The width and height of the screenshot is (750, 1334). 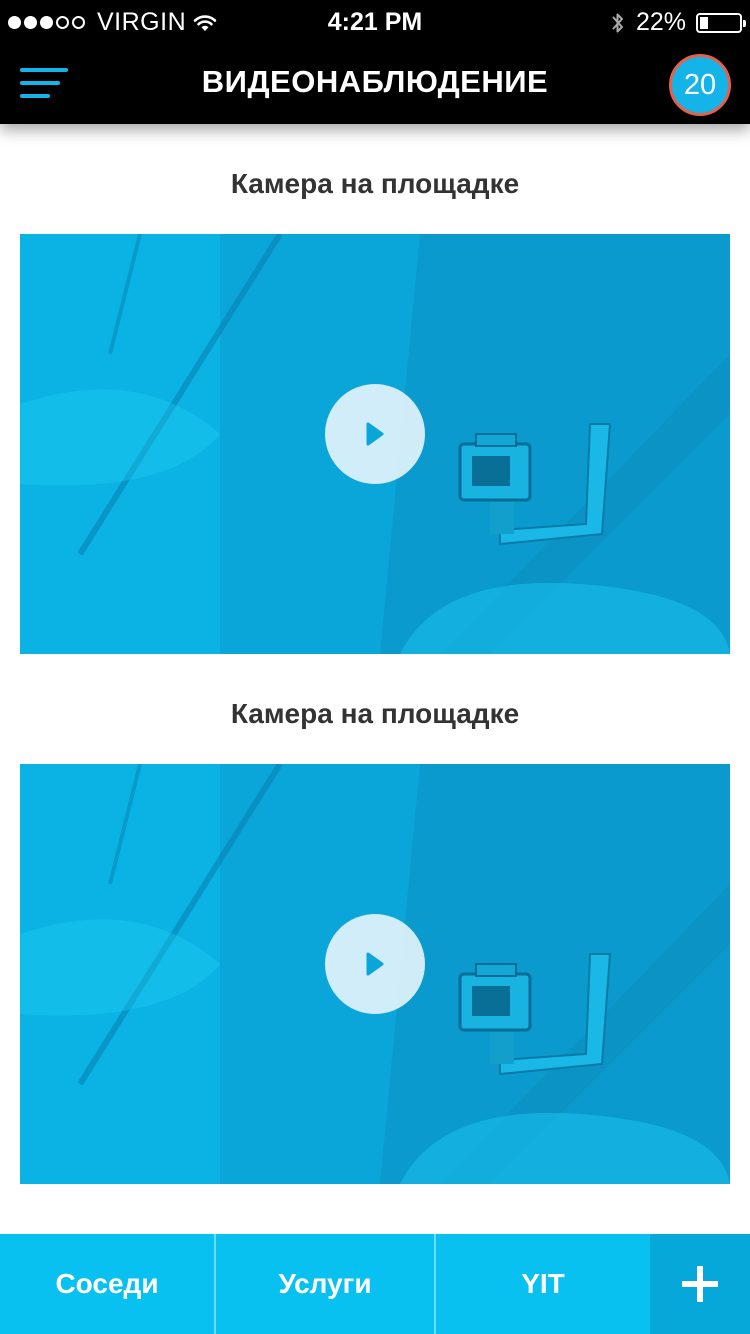 What do you see at coordinates (660, 22) in the screenshot?
I see `battery-percent: 22%` at bounding box center [660, 22].